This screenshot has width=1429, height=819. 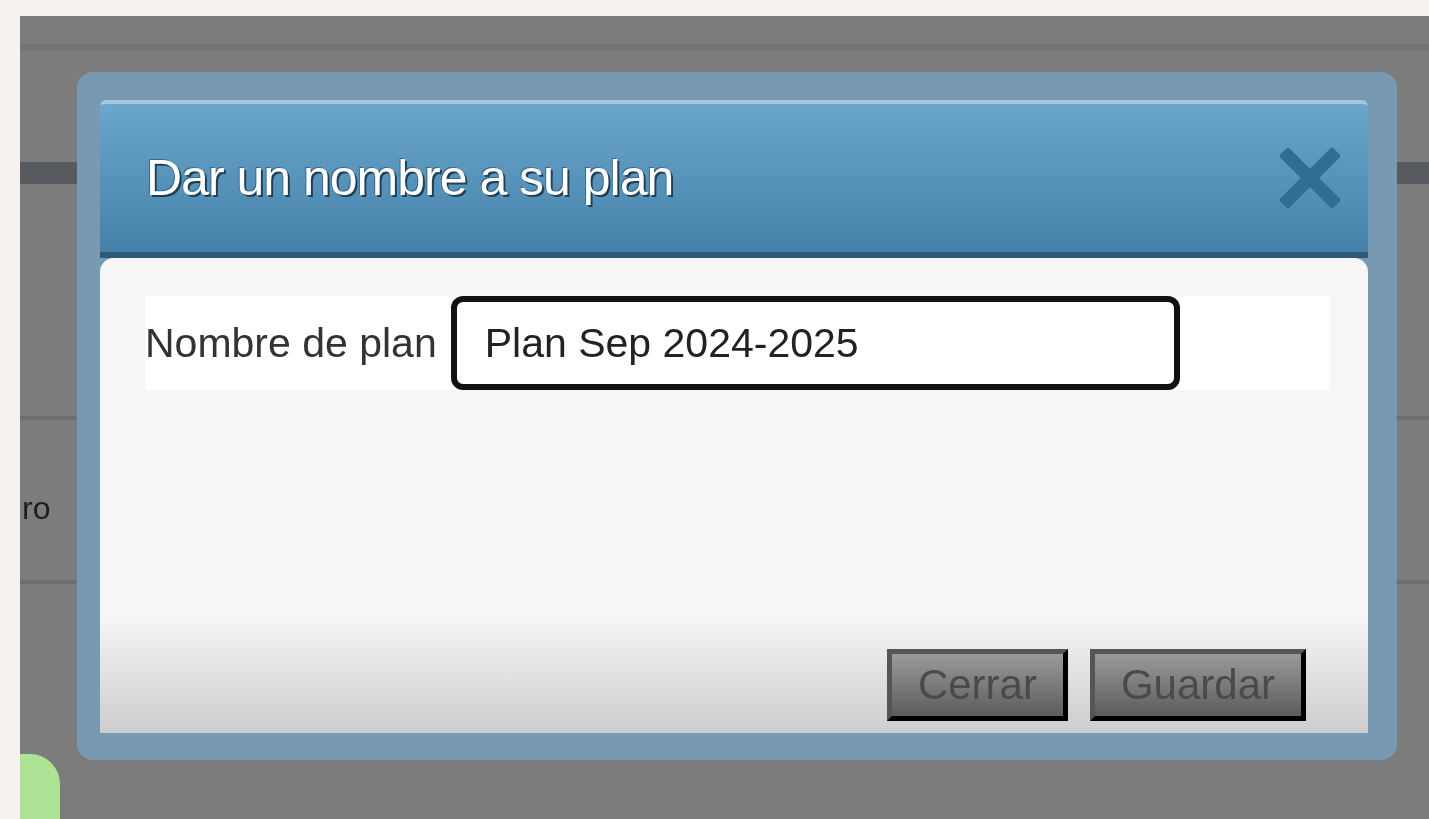 What do you see at coordinates (815, 343) in the screenshot?
I see `plan-name-field: Plan Sep 2024-2025` at bounding box center [815, 343].